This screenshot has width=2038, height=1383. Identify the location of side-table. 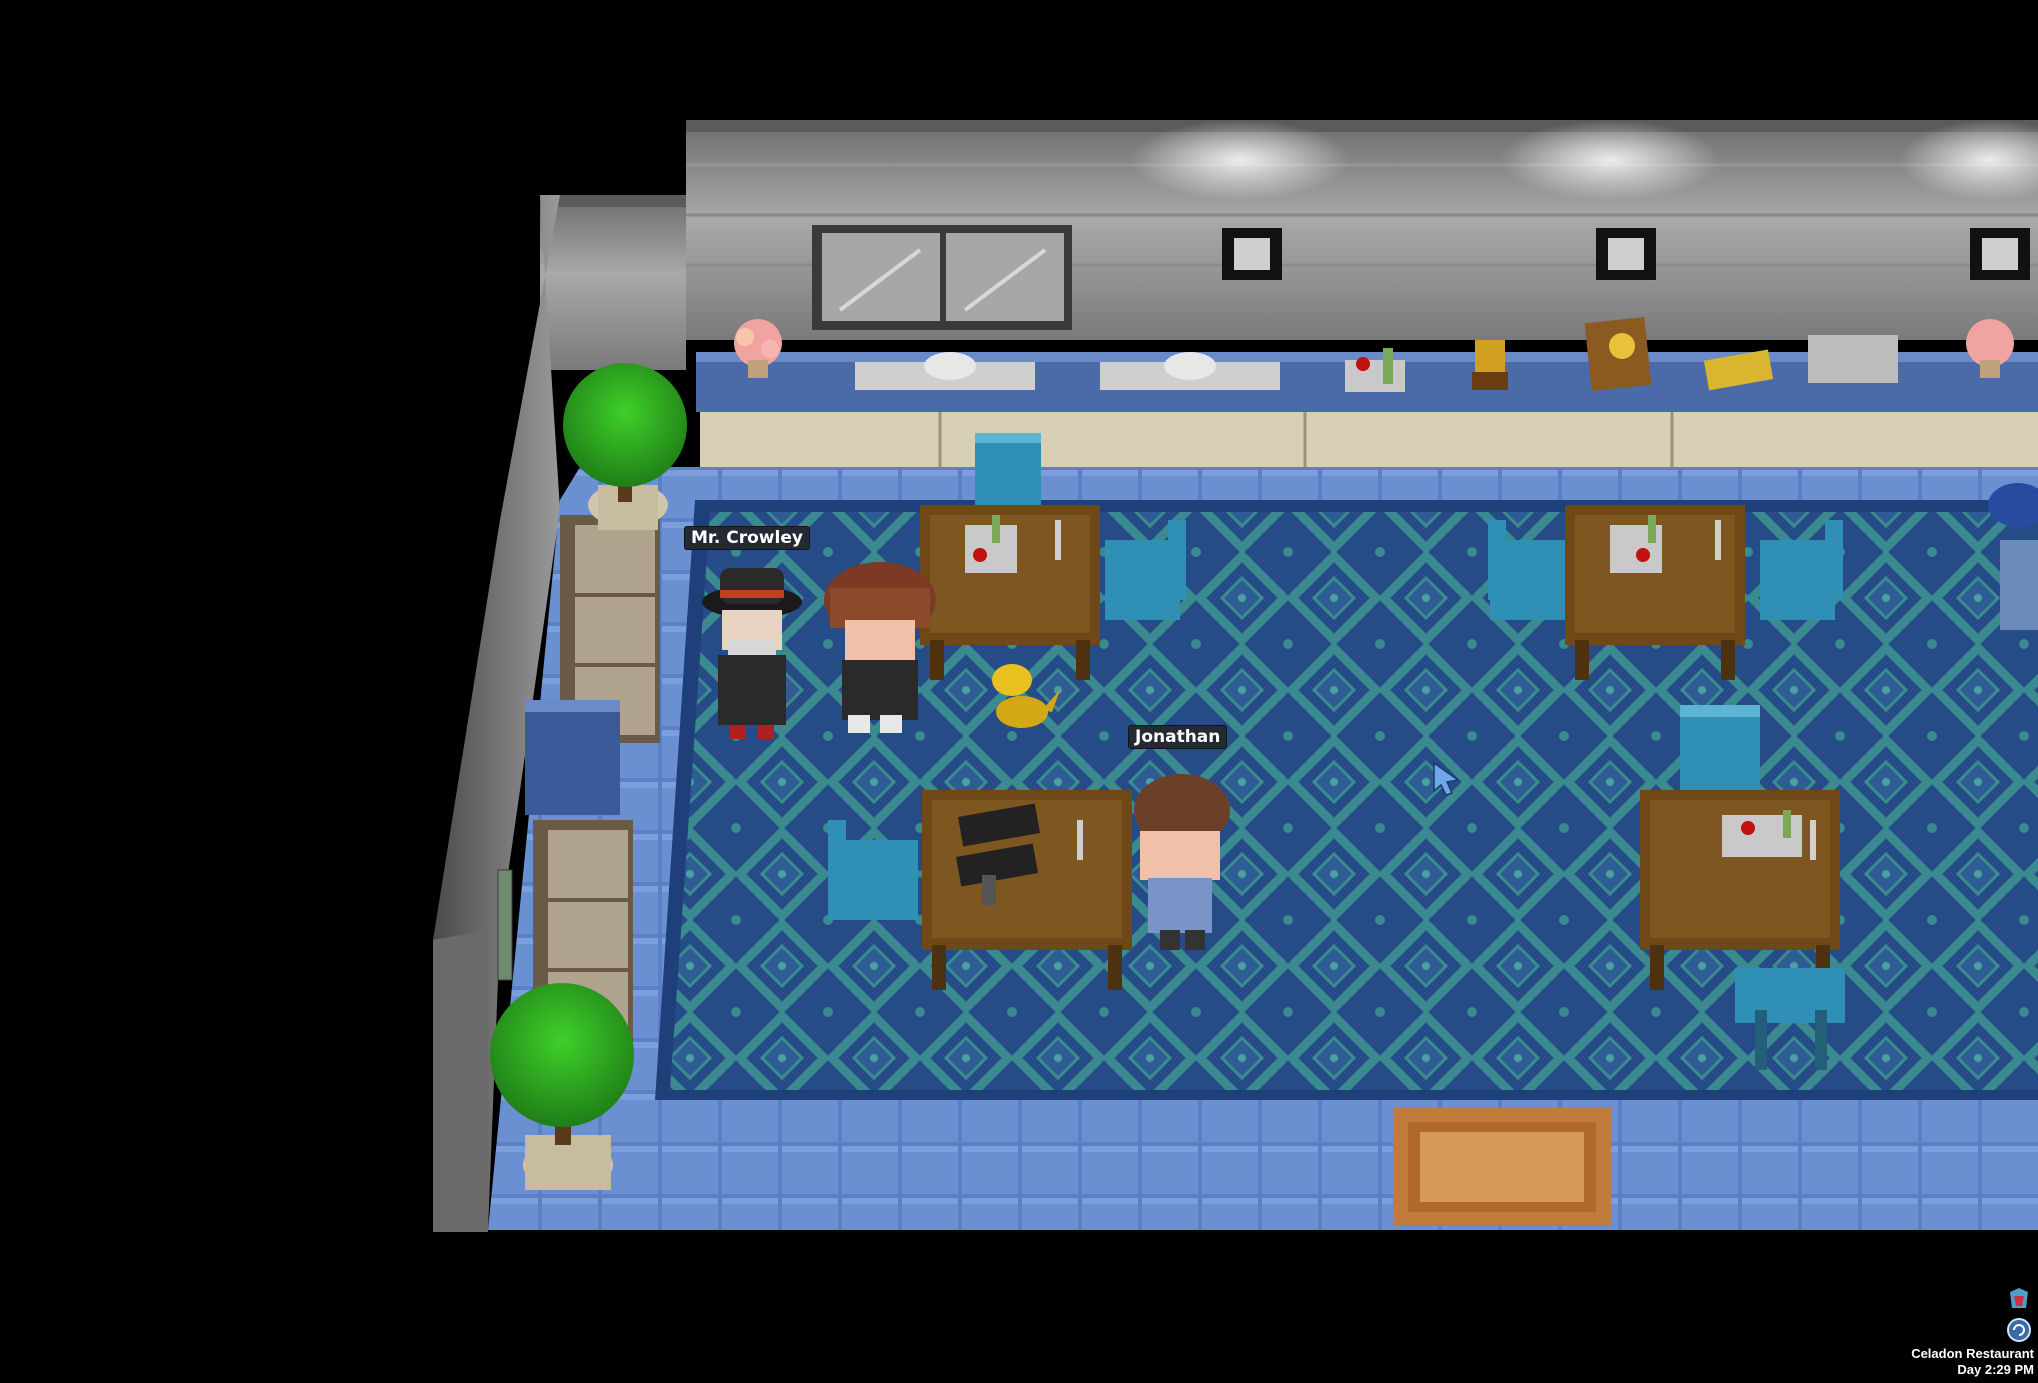
(572, 757).